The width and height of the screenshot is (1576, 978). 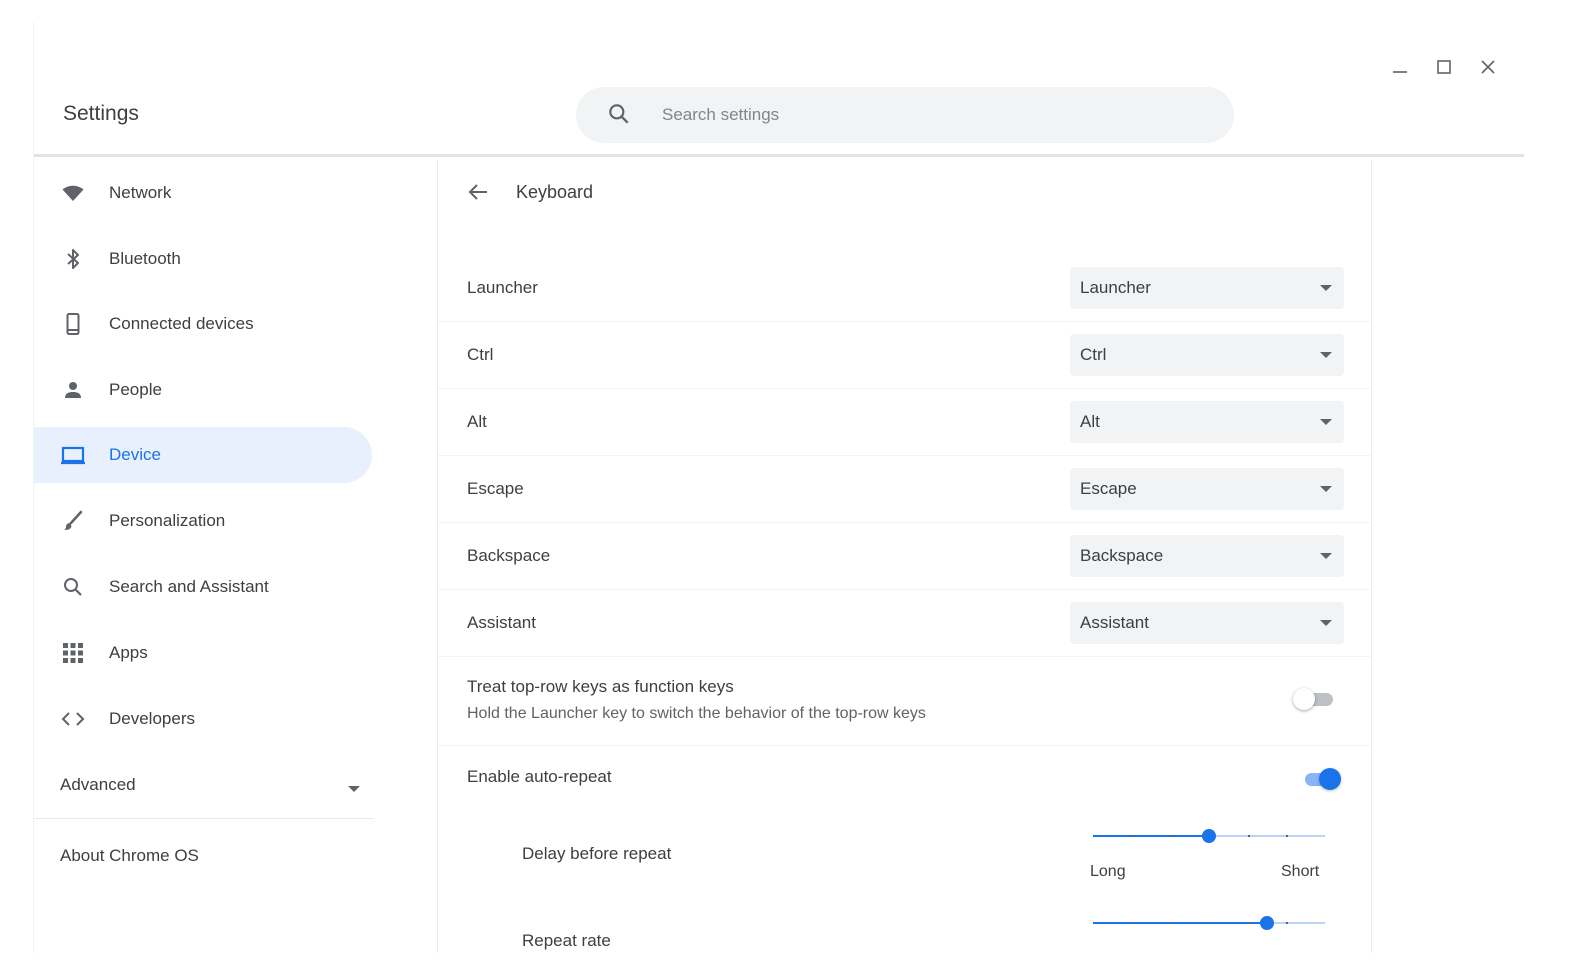 I want to click on row-label: Assistant, so click(x=501, y=622).